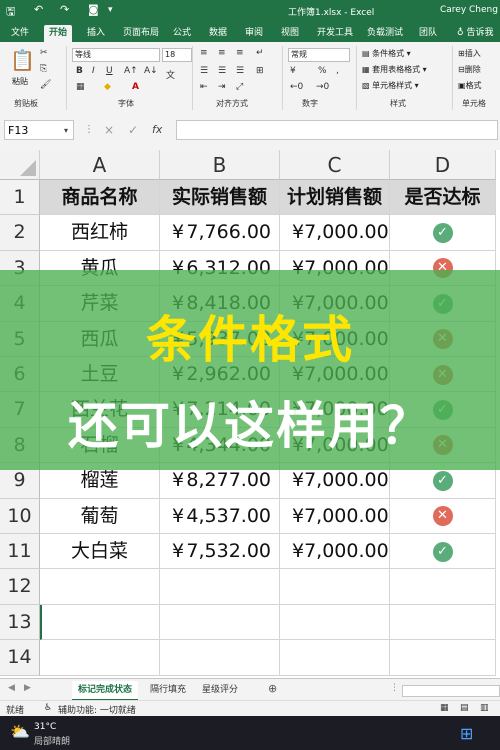 The width and height of the screenshot is (500, 750). I want to click on tell-me-search: ♁ 告诉我, so click(475, 33).